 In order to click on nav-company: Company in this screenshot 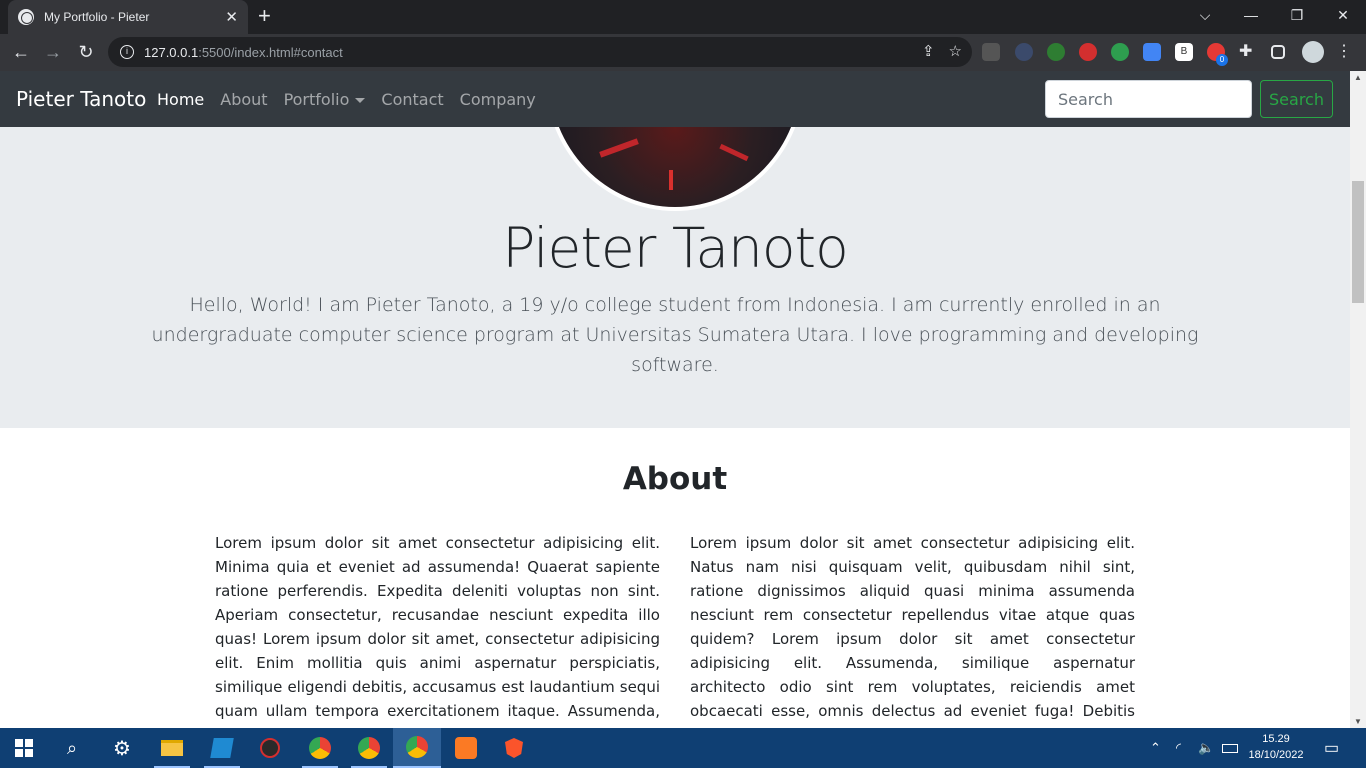, I will do `click(498, 99)`.